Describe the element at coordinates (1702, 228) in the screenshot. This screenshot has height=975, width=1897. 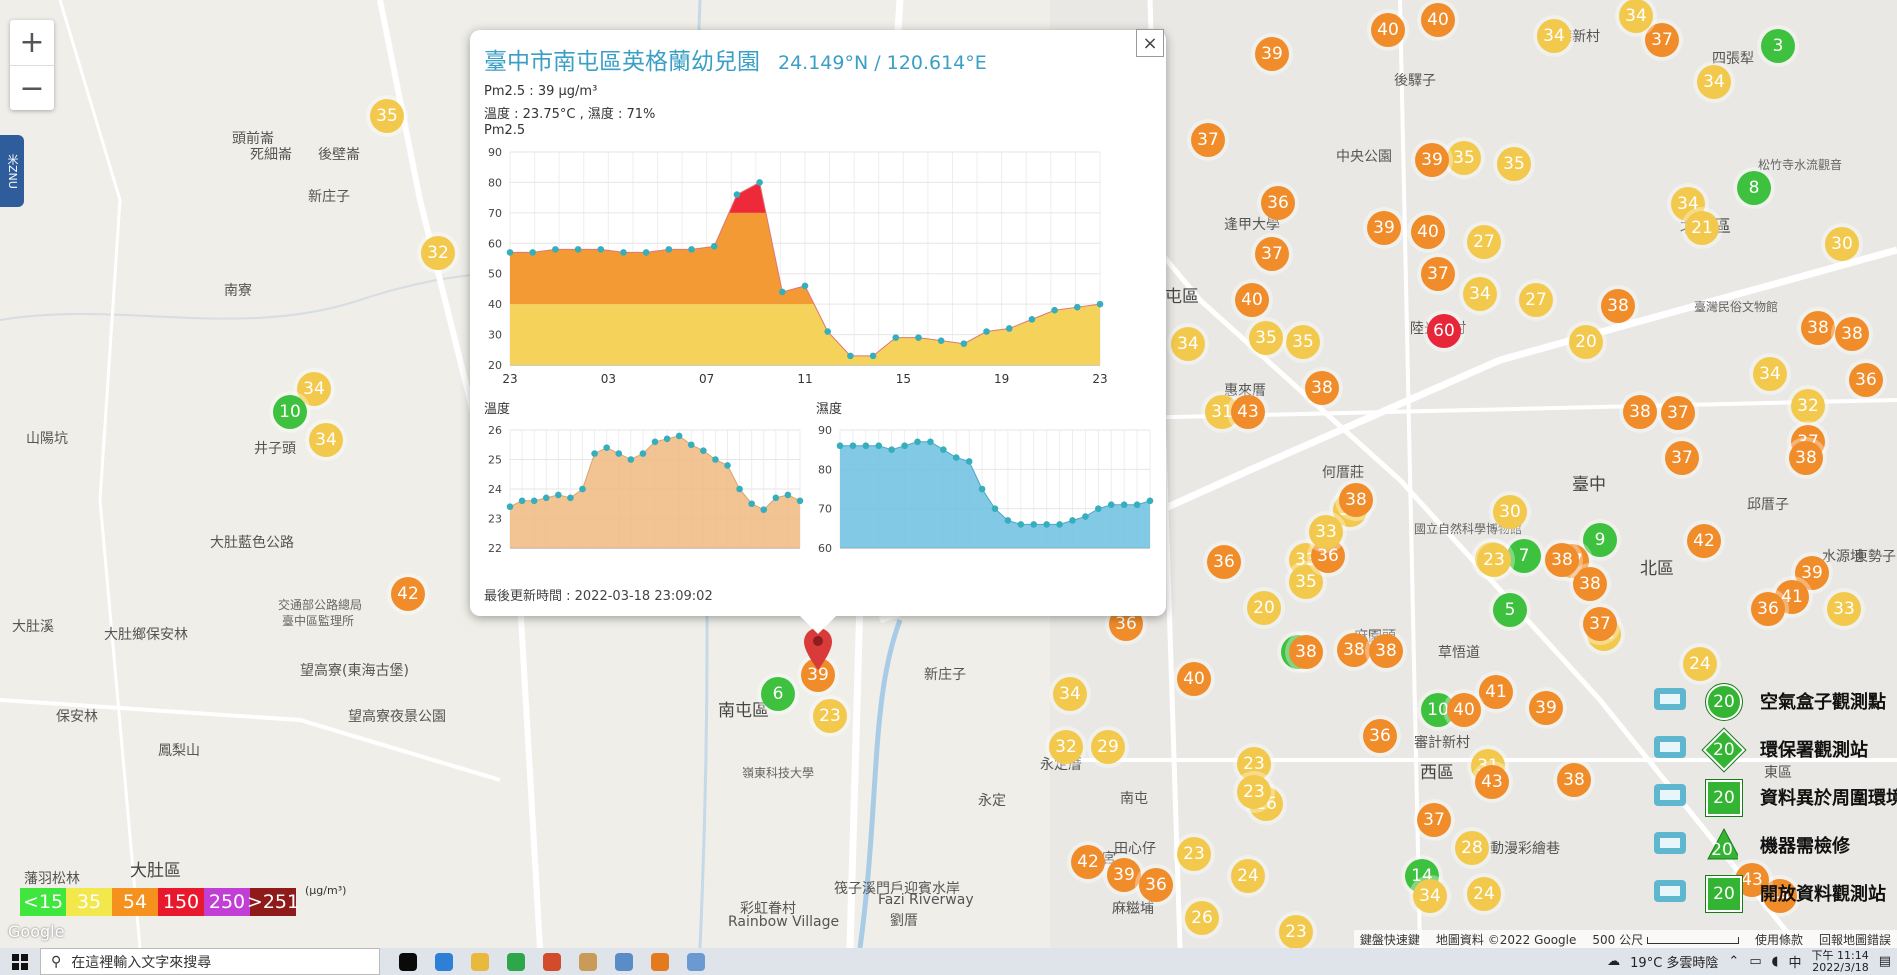
I see `aqi-marker: 21` at that location.